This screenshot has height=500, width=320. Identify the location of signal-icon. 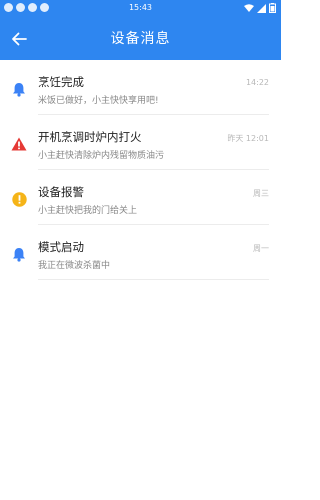
(261, 8).